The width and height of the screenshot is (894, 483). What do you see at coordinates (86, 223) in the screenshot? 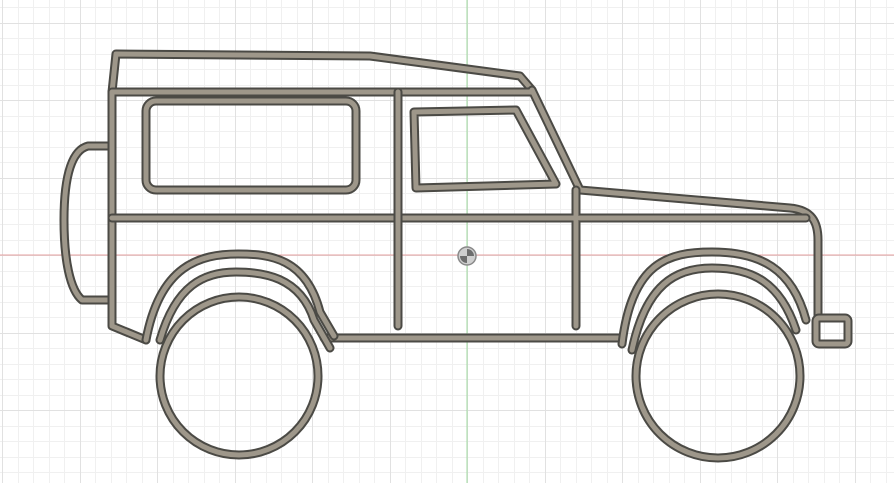
I see `spare-wheel` at bounding box center [86, 223].